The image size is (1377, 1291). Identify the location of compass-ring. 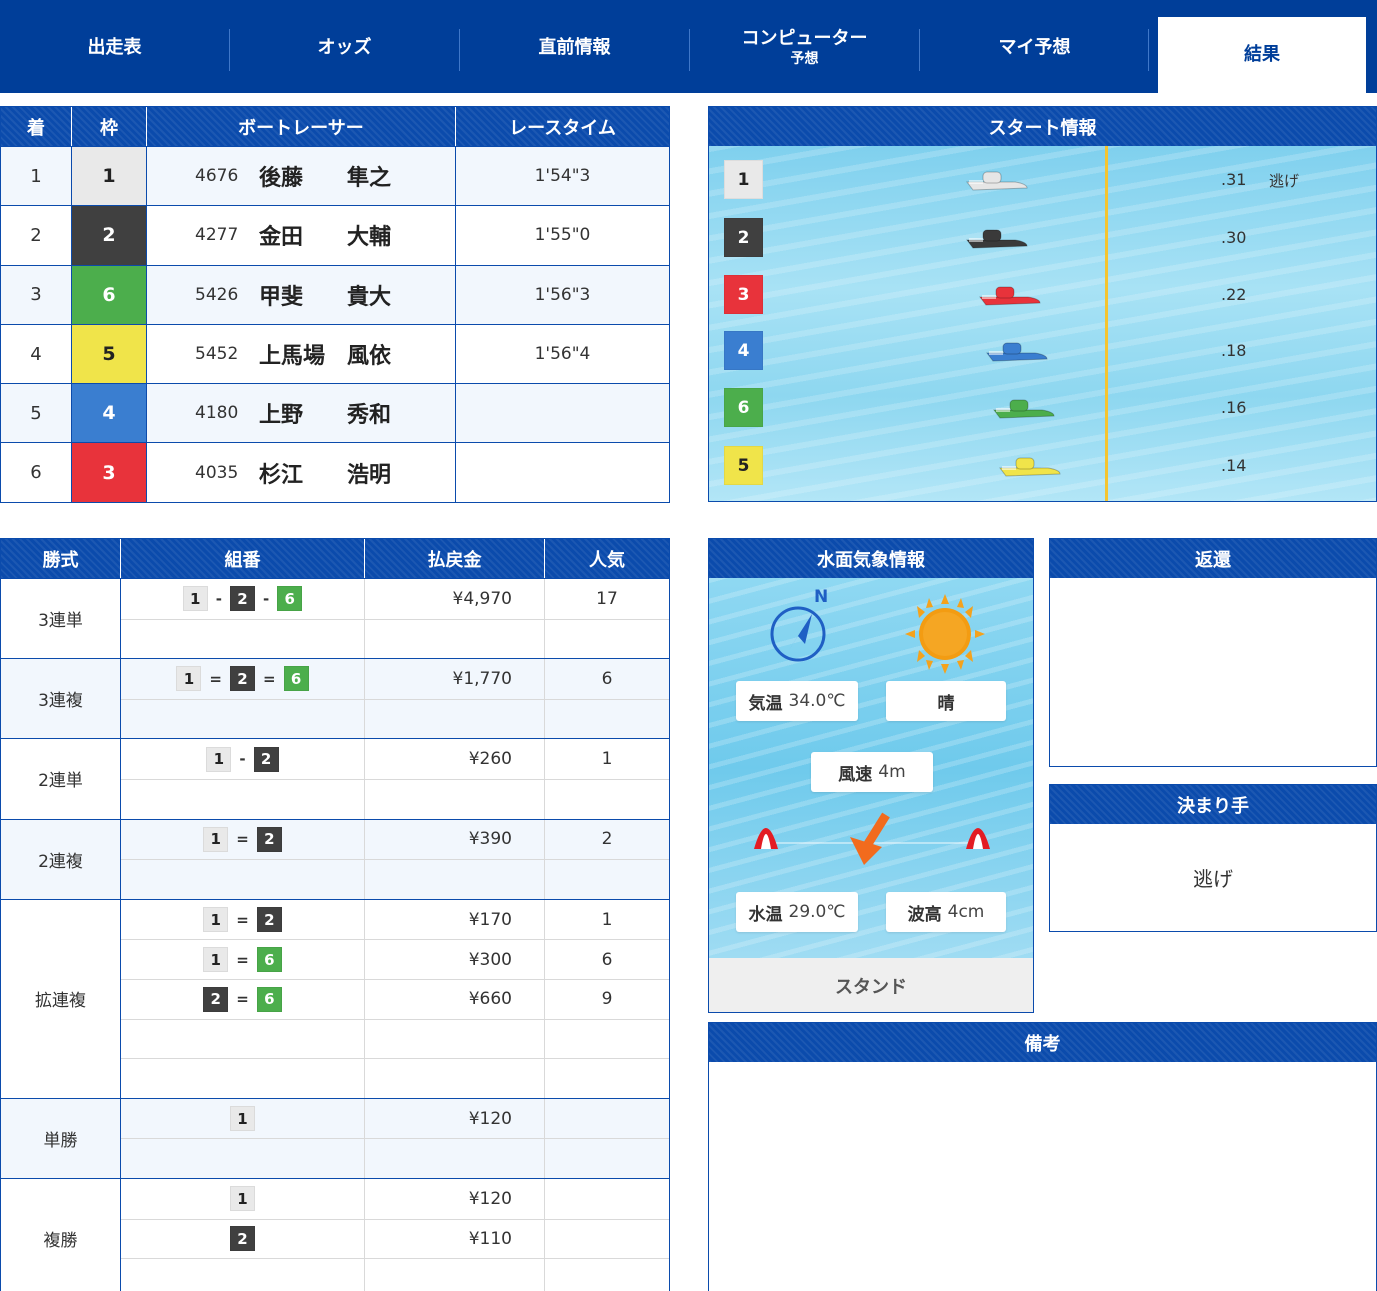
(798, 634).